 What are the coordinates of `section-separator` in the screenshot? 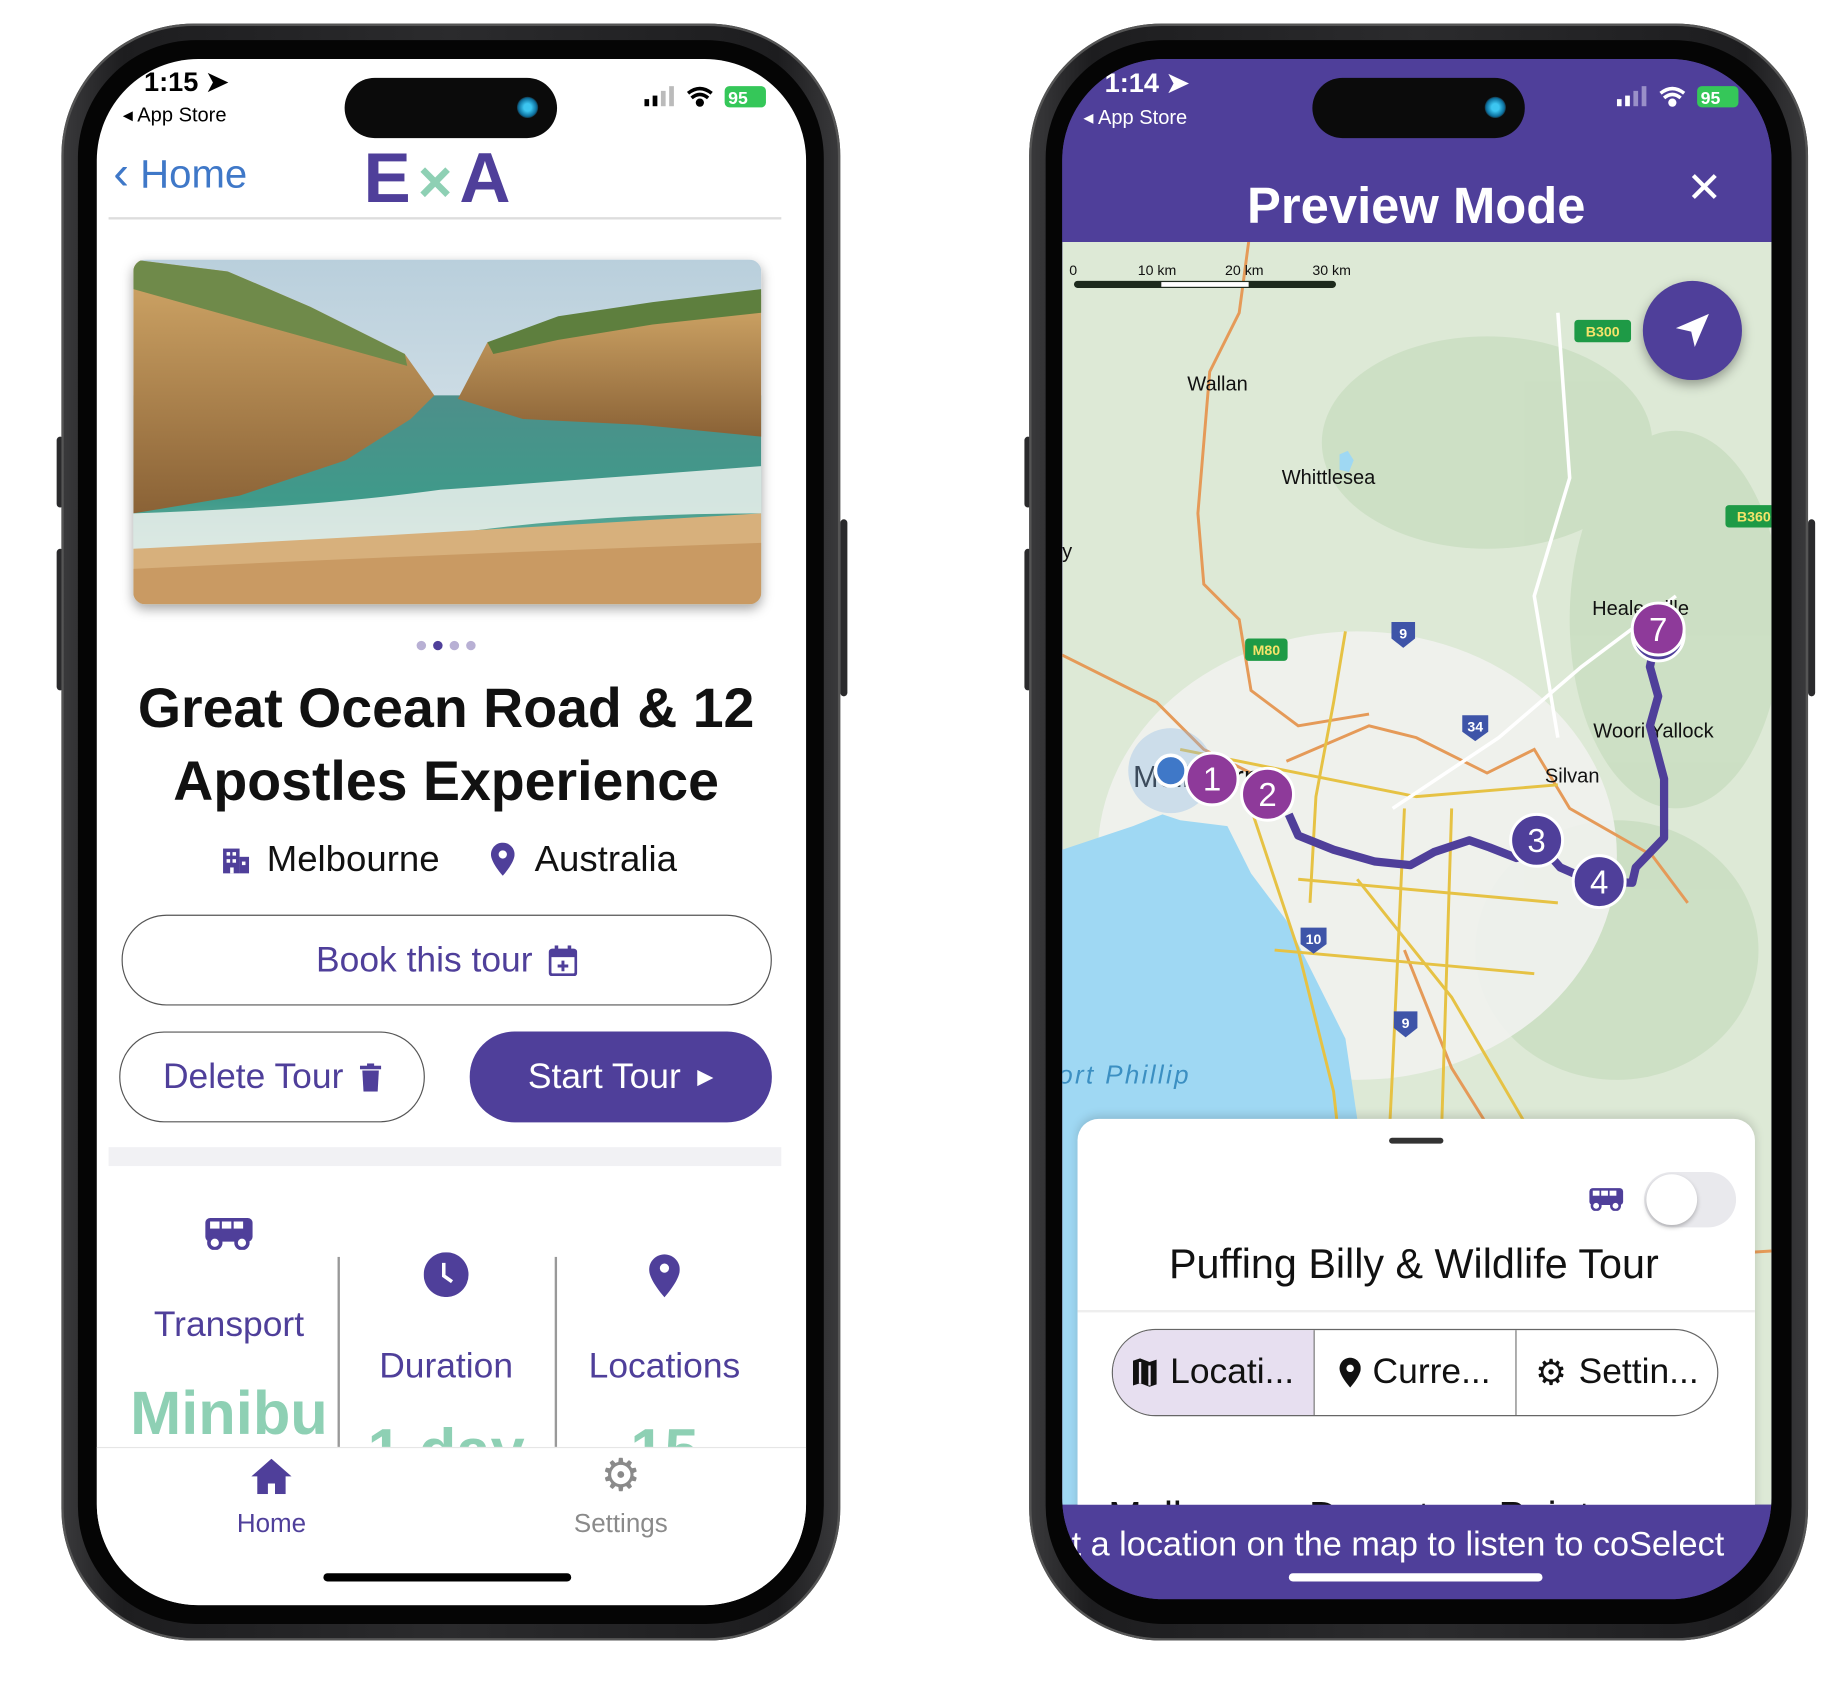 It's located at (445, 1157).